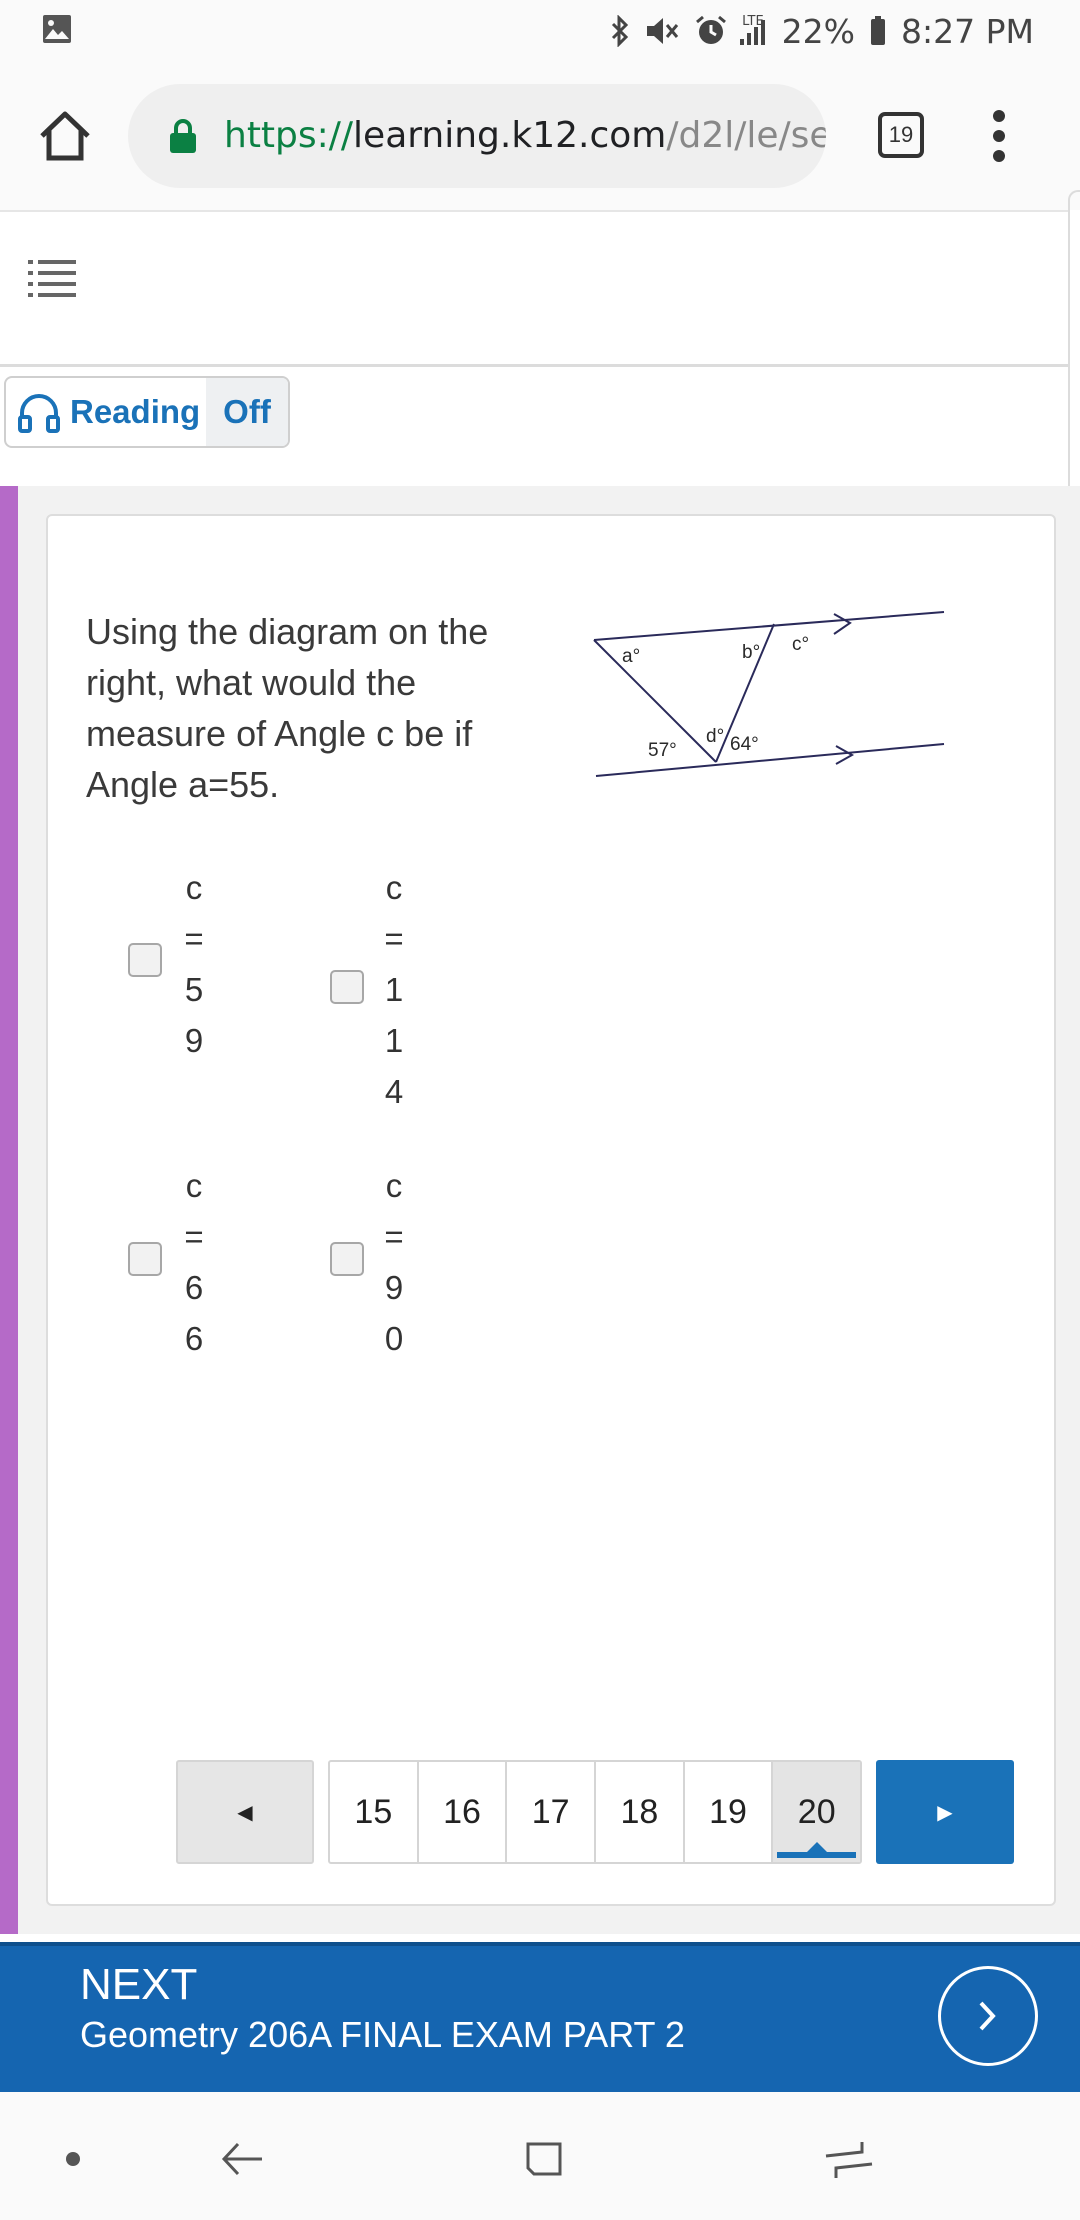 This screenshot has width=1080, height=2220. What do you see at coordinates (394, 1262) in the screenshot?
I see `choice-label-4: c = 9 0` at bounding box center [394, 1262].